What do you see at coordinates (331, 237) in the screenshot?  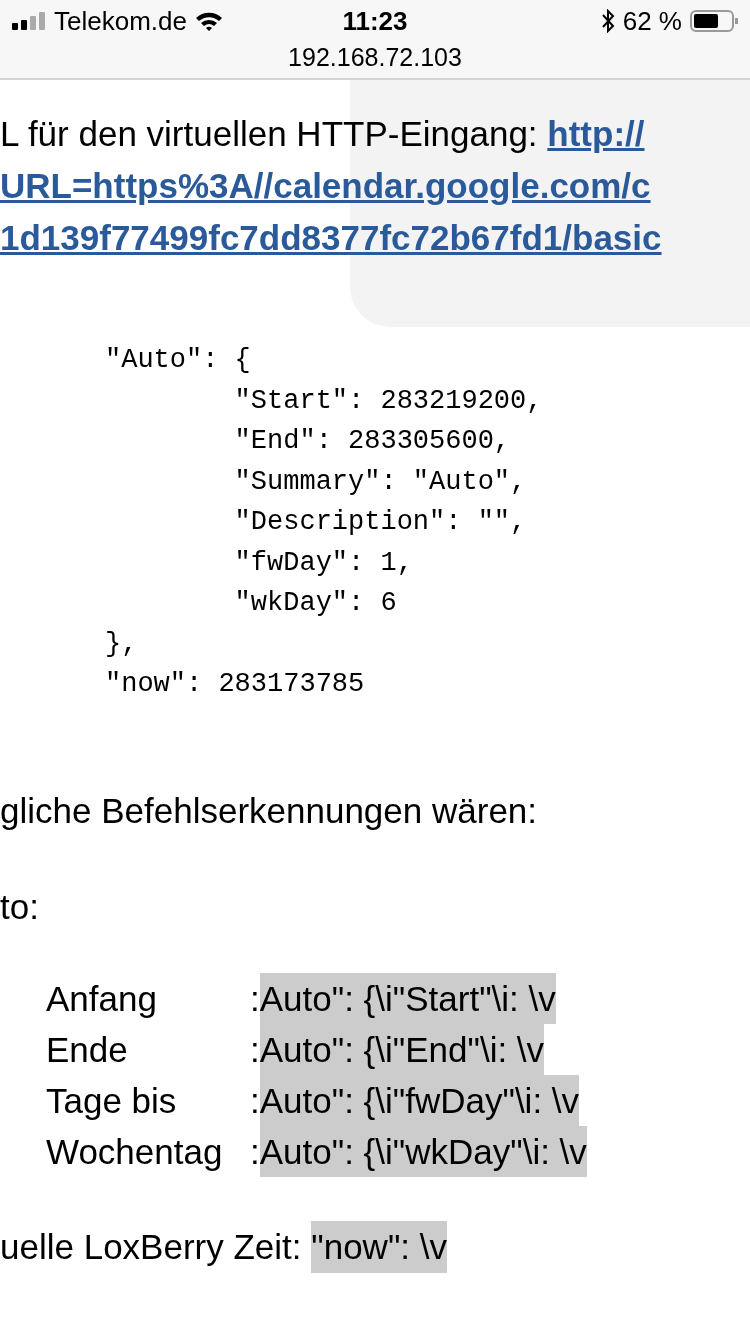 I see `url-link: 1d139f77499fc7dd8377fc72b67fd1/basic` at bounding box center [331, 237].